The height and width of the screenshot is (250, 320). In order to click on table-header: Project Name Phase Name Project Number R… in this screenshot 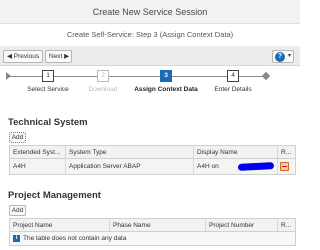, I will do `click(152, 225)`.